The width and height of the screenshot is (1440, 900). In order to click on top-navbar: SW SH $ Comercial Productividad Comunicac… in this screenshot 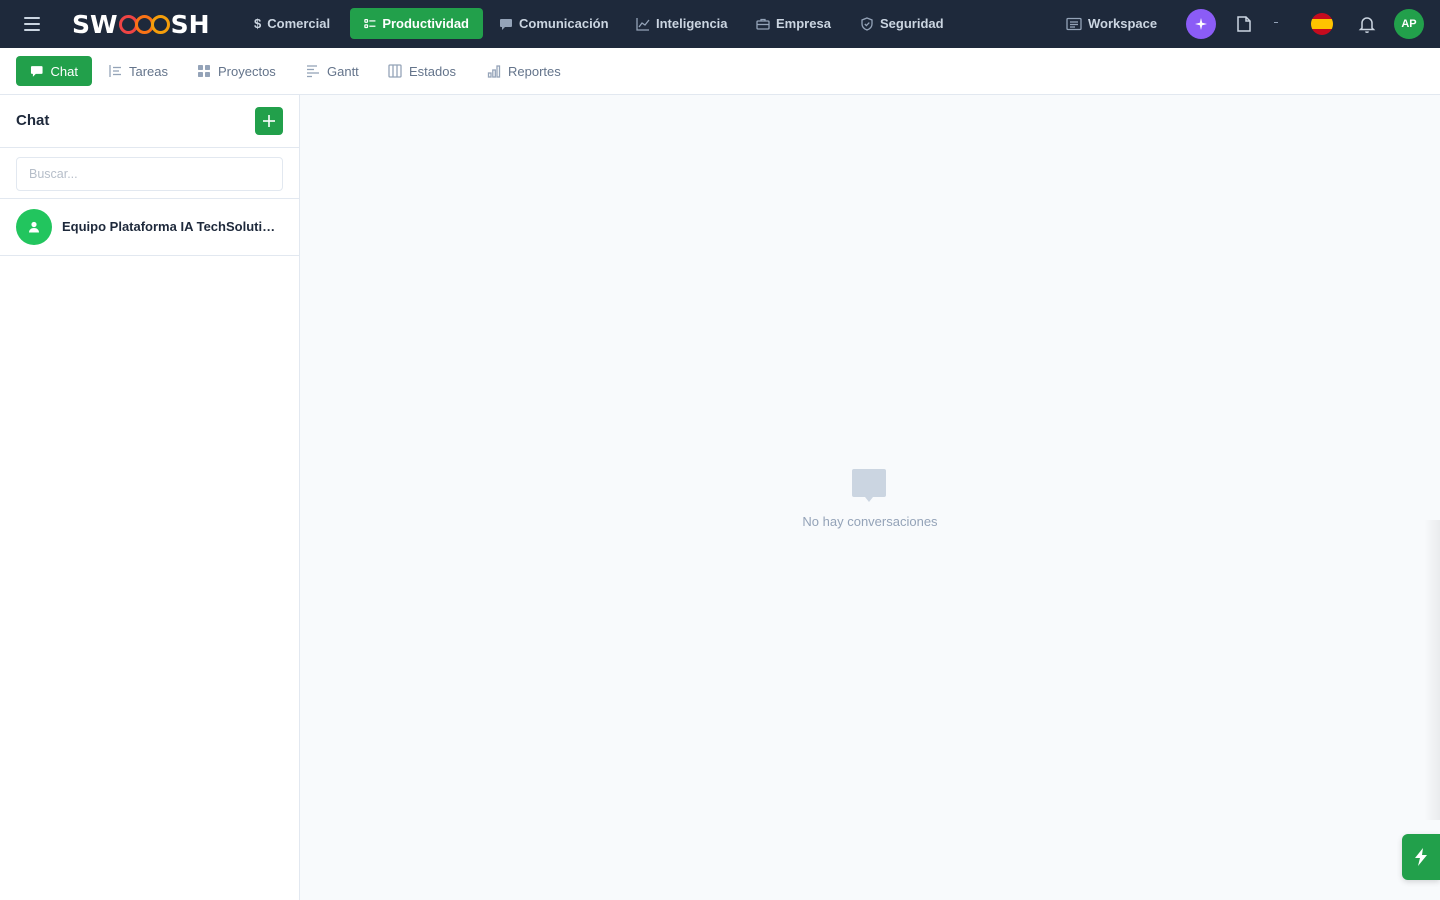, I will do `click(720, 24)`.